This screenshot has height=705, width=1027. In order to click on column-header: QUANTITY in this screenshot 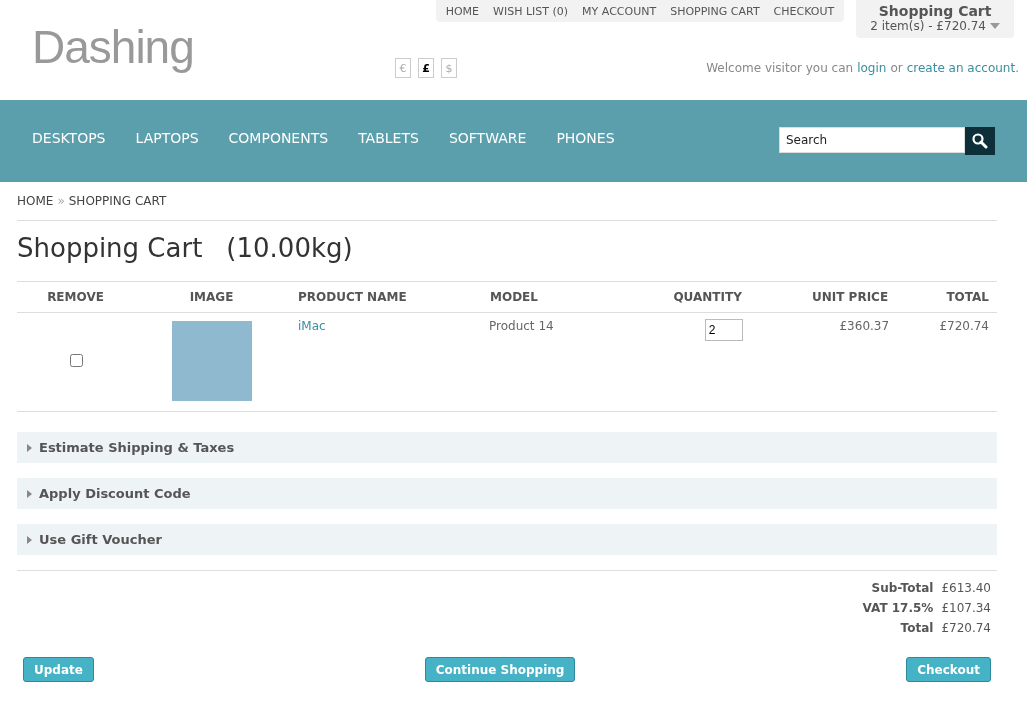, I will do `click(677, 297)`.